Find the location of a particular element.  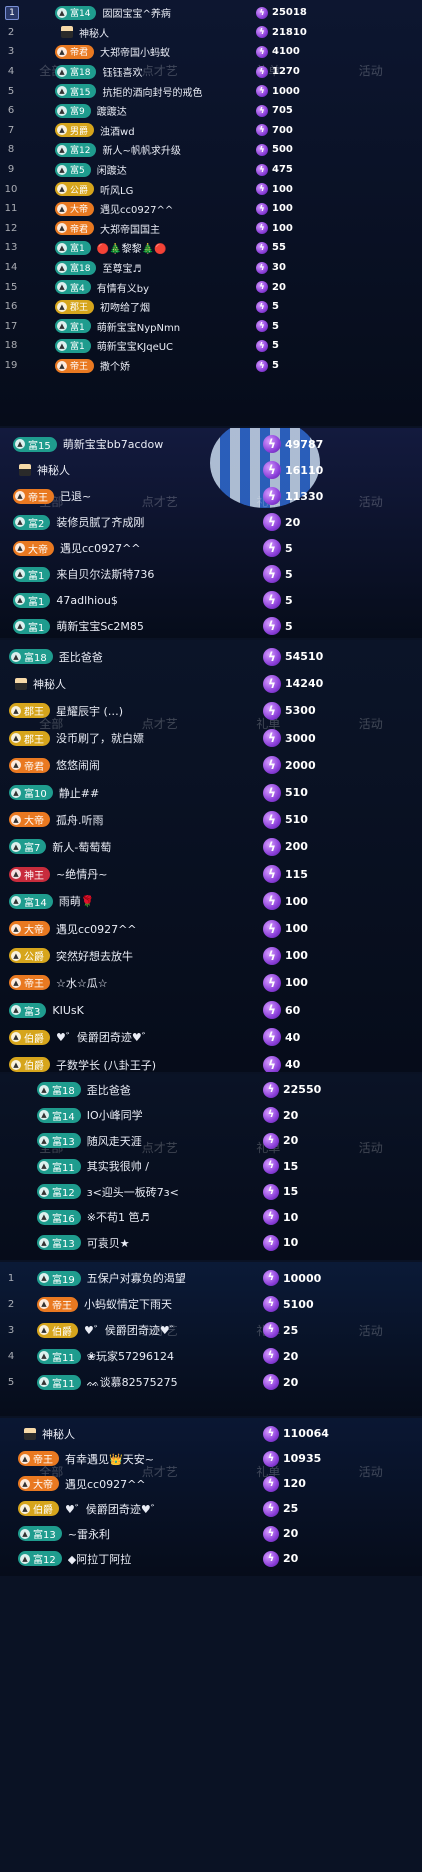

leaderboard-row: ▲ 富12 ɜ<迎头一板砖7ɜ< ϟ 15 is located at coordinates (211, 1192).